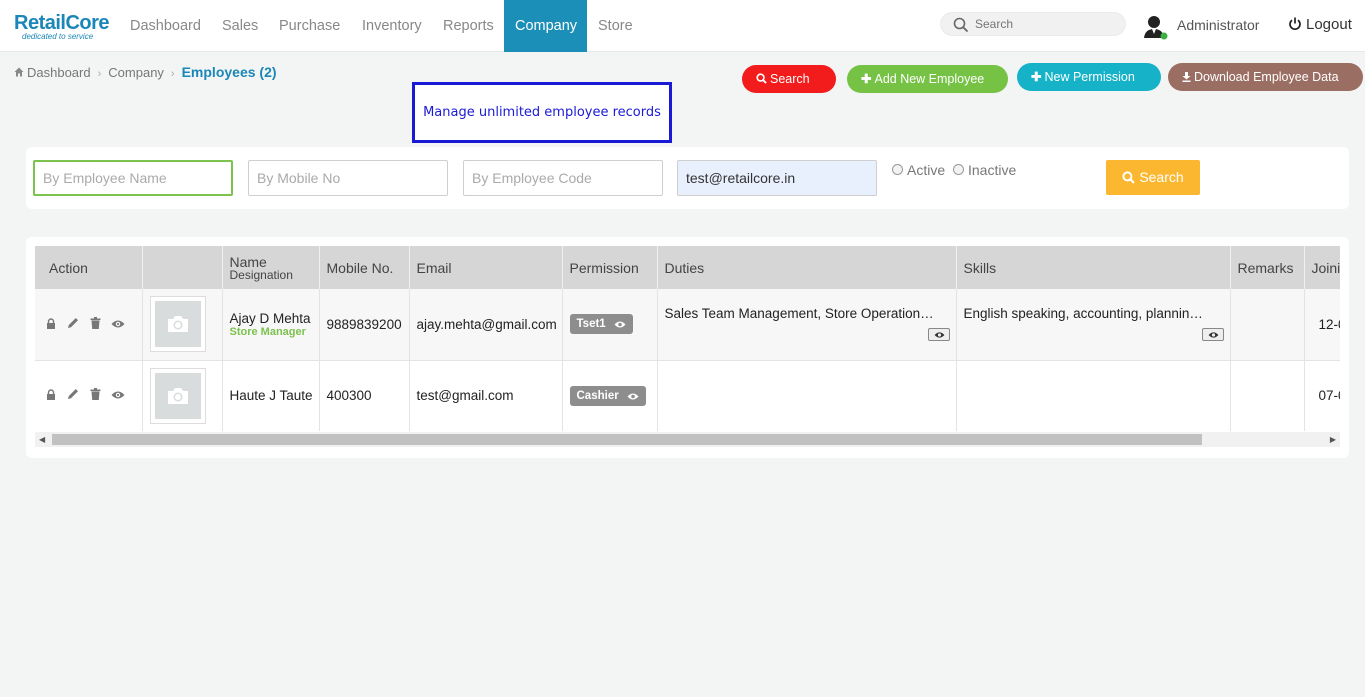 The height and width of the screenshot is (697, 1365). Describe the element at coordinates (1161, 177) in the screenshot. I see `filter-search-label: Search` at that location.